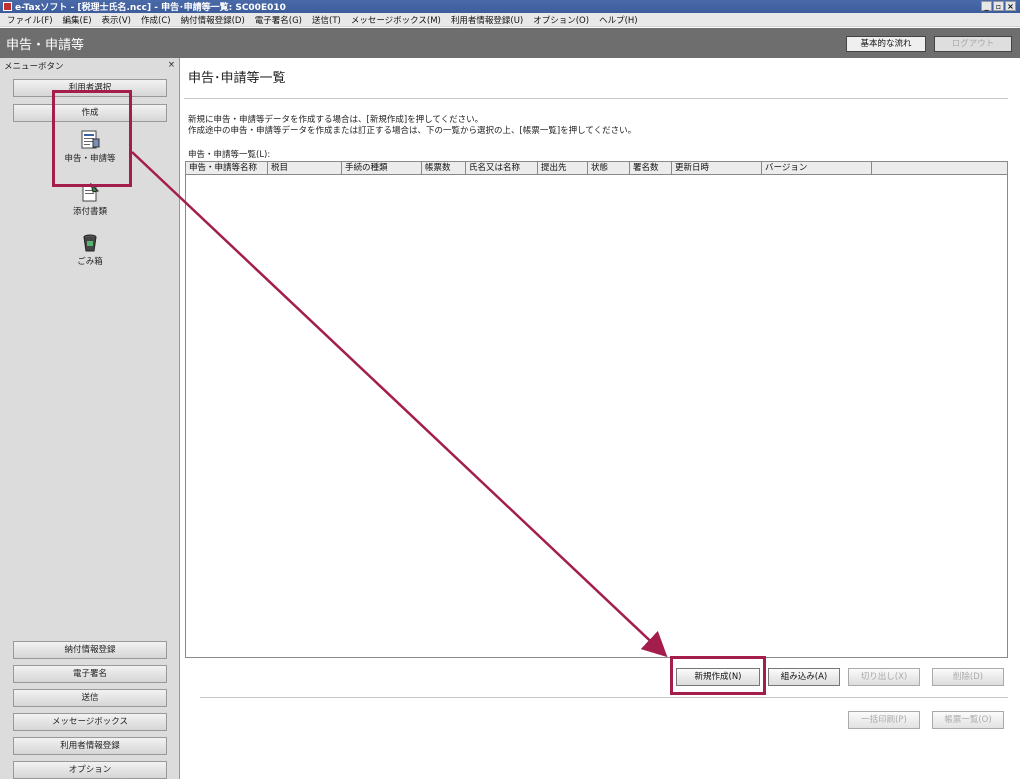 This screenshot has height=779, width=1020. I want to click on menu-send: 送信(T), so click(326, 20).